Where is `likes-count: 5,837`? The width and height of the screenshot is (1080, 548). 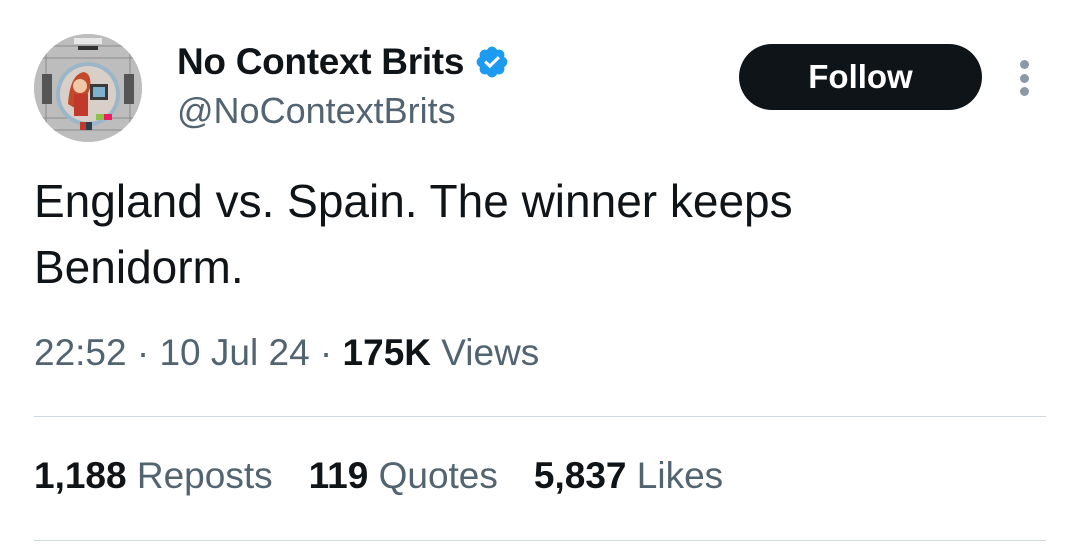
likes-count: 5,837 is located at coordinates (580, 475).